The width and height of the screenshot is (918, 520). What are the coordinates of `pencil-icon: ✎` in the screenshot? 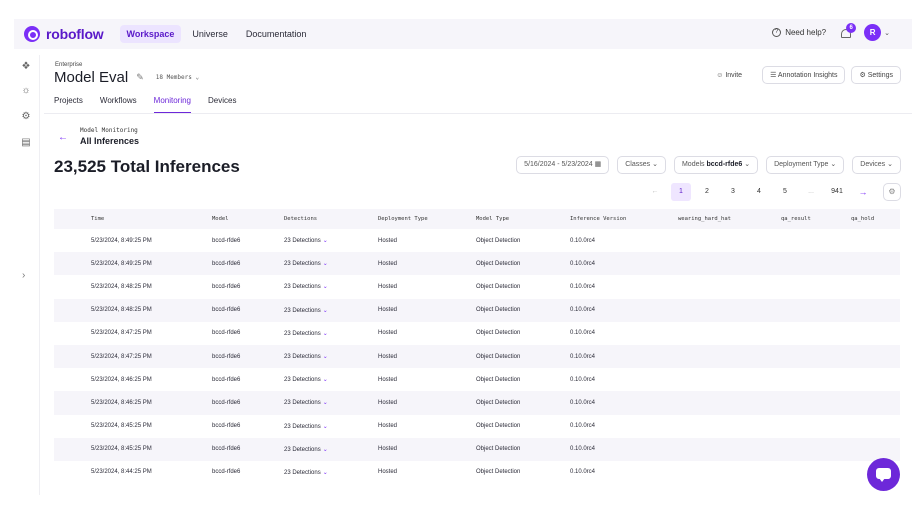 It's located at (140, 77).